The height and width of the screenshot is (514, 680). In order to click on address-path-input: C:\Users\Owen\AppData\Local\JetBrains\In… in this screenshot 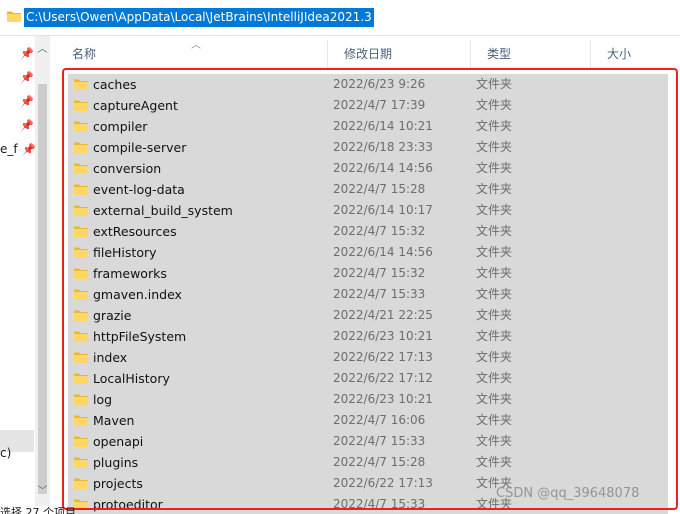, I will do `click(199, 17)`.